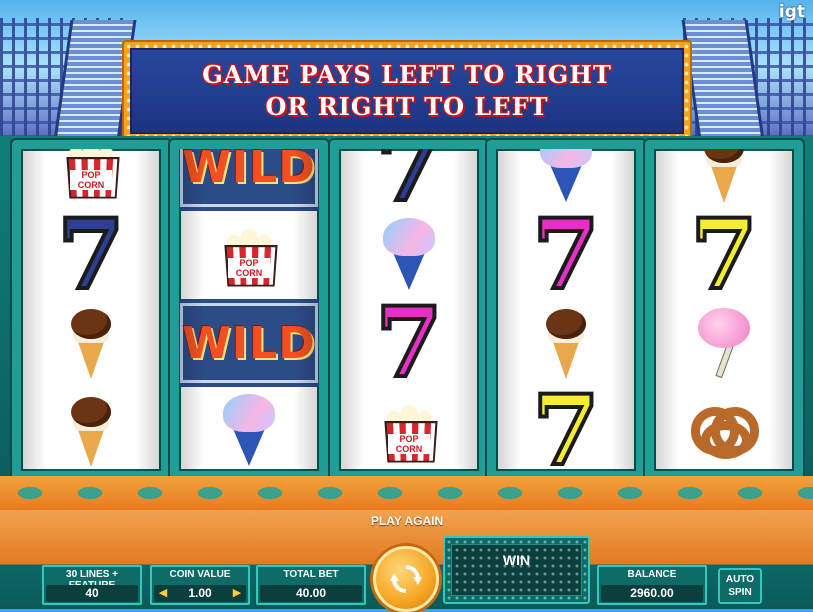 The image size is (813, 612). I want to click on spin-button, so click(406, 579).